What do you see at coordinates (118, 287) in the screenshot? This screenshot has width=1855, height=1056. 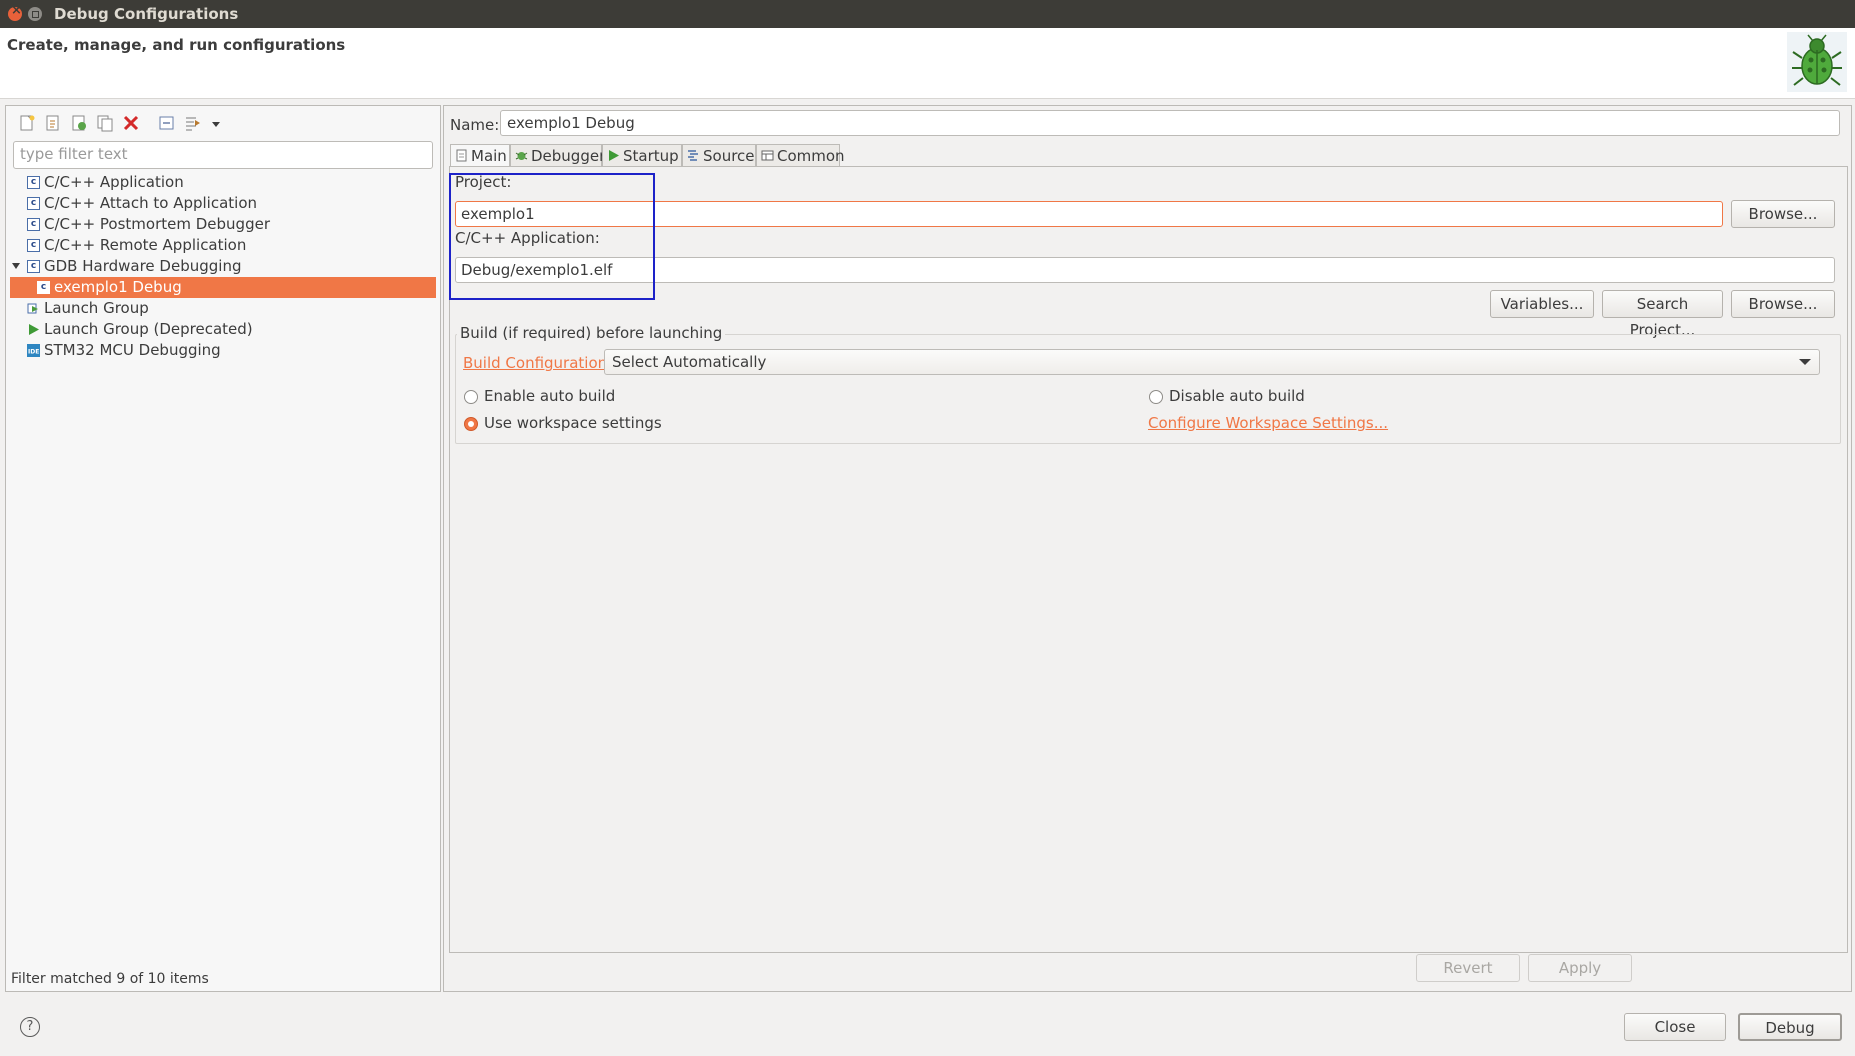 I see `tree-item-label: exemplo1 Debug` at bounding box center [118, 287].